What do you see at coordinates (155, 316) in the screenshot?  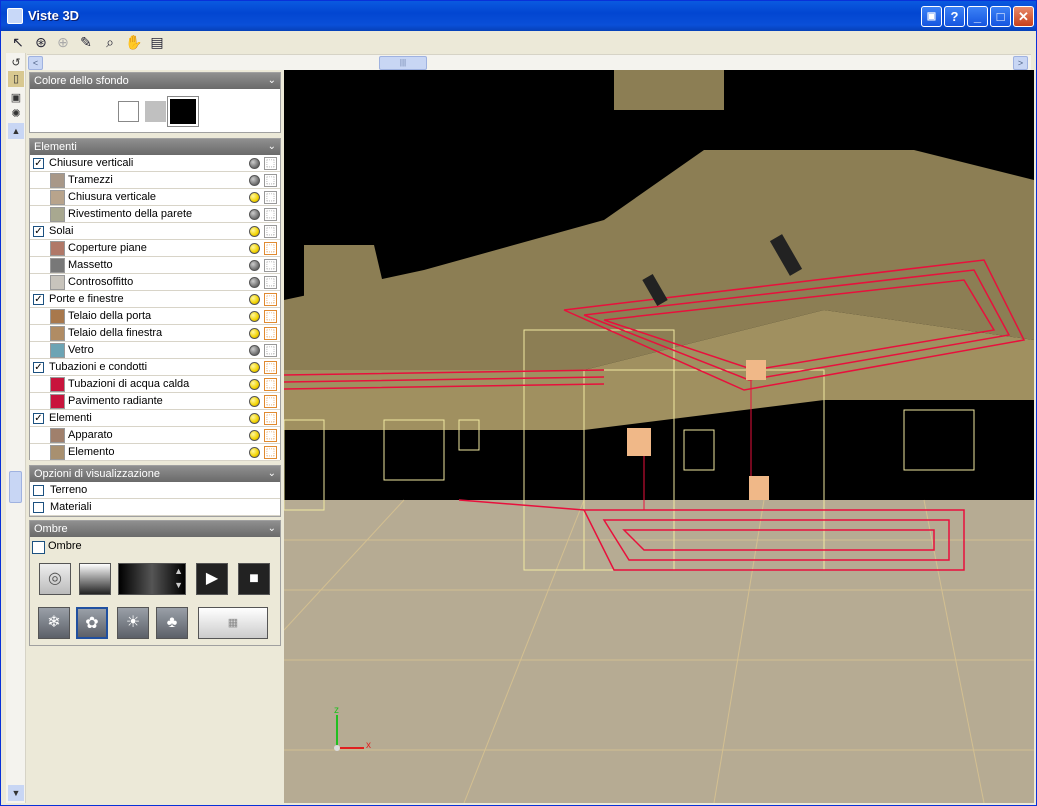 I see `element-item-row: Telaio della porta ⬚` at bounding box center [155, 316].